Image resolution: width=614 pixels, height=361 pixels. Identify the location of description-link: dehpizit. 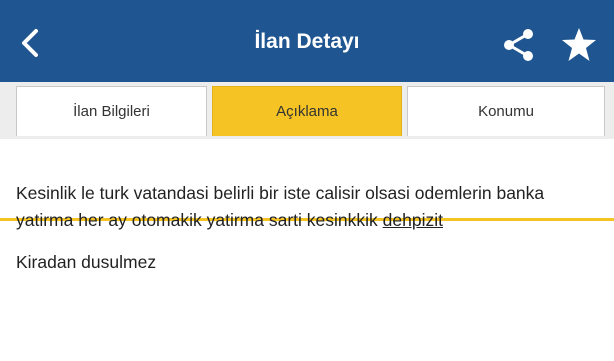
(413, 220).